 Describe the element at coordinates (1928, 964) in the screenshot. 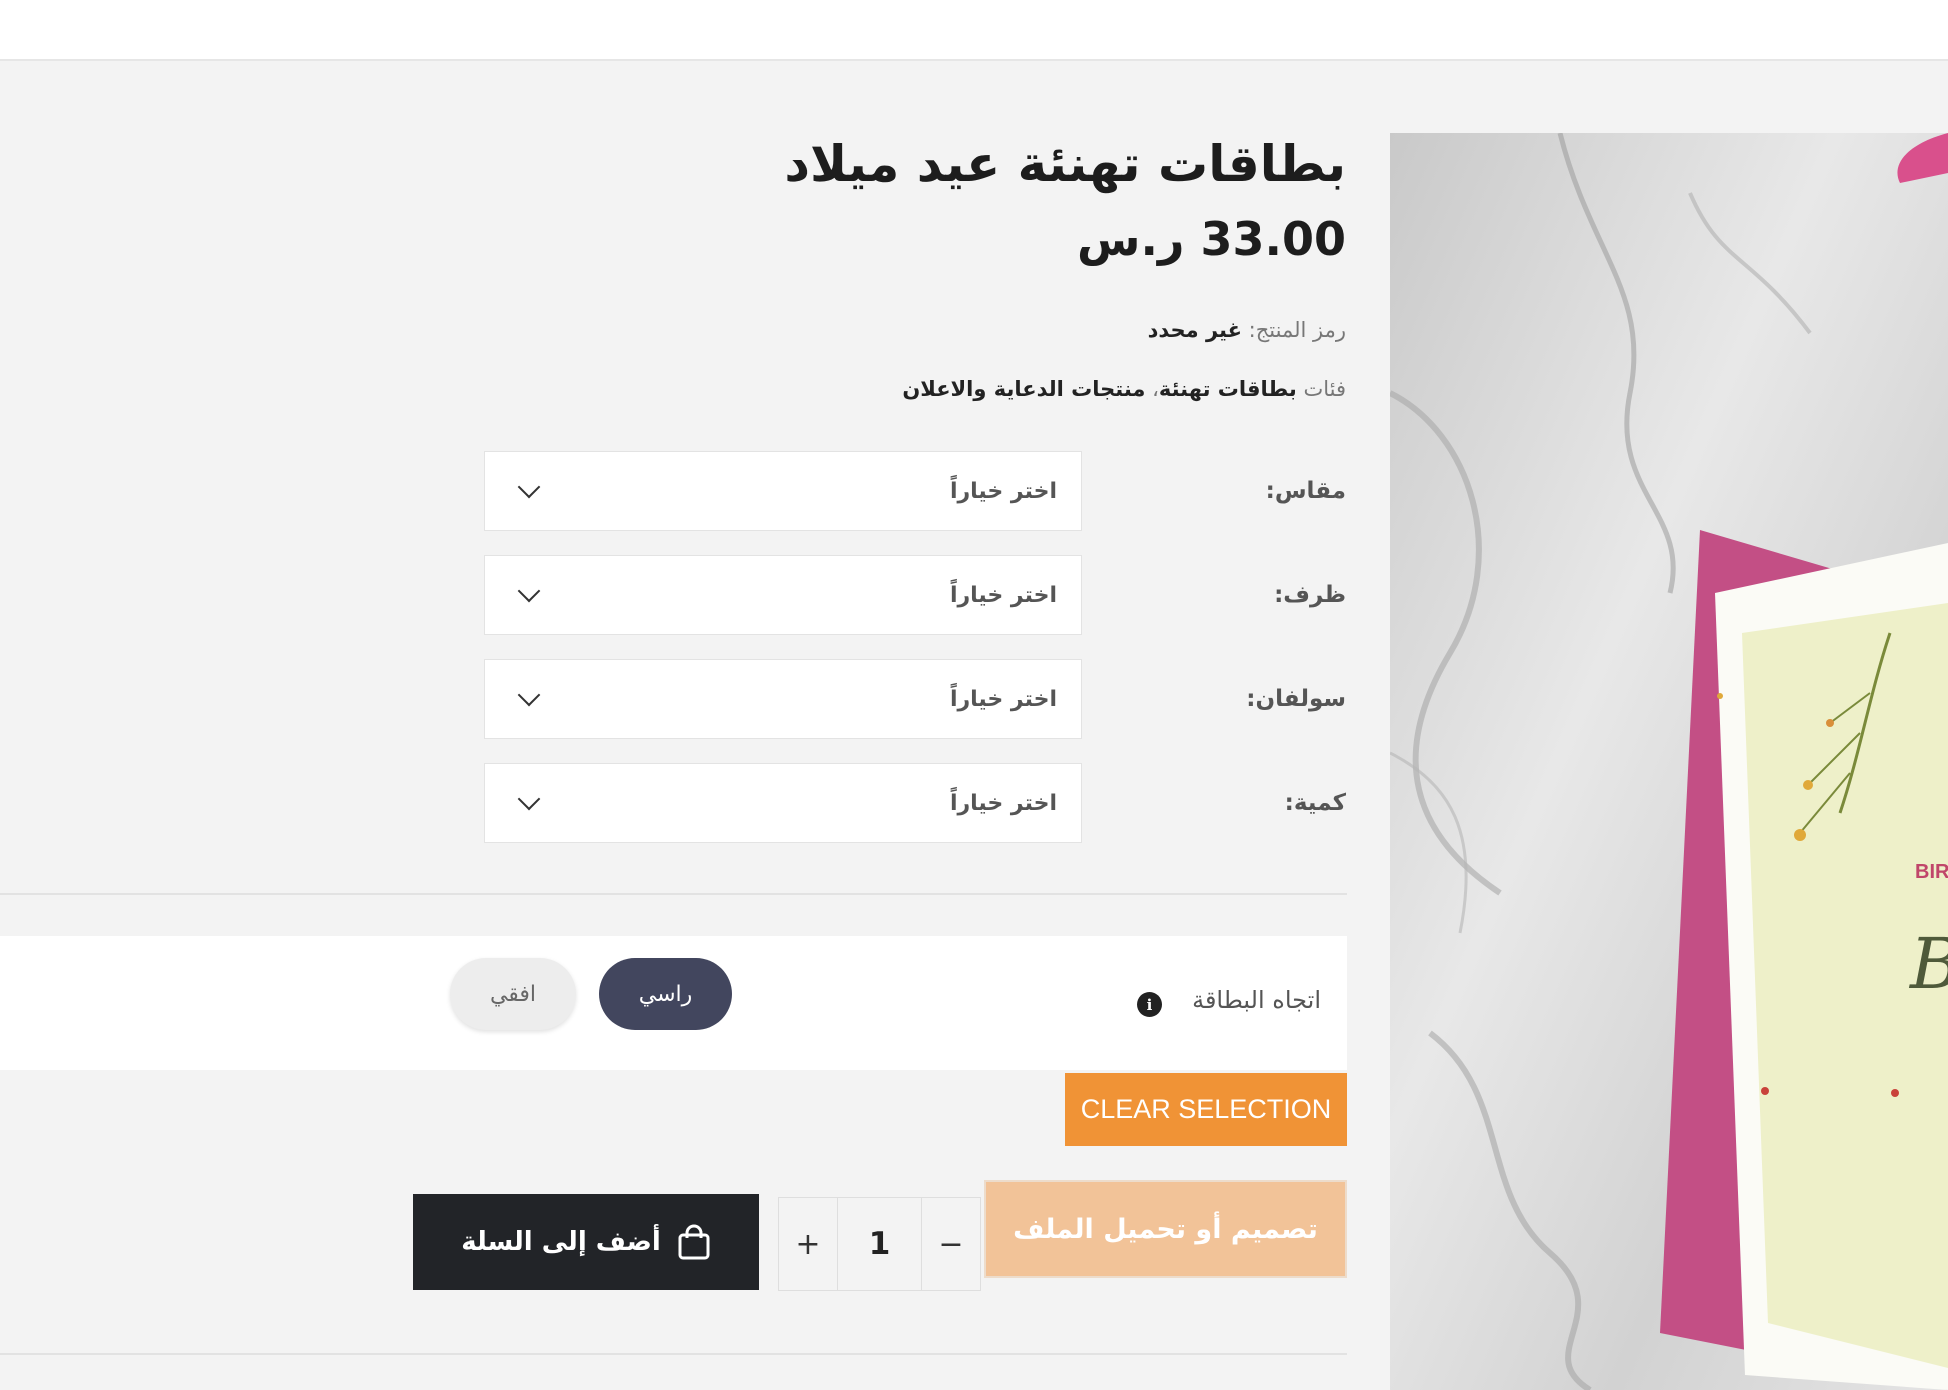

I see `svg-text: Be` at that location.